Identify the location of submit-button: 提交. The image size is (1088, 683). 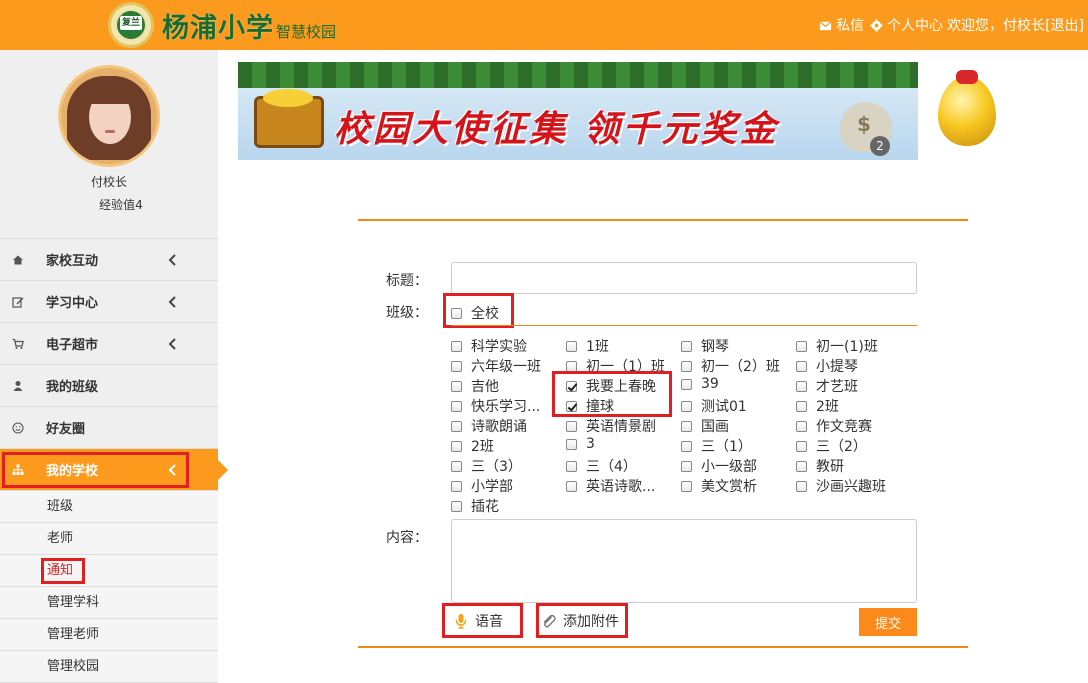
(888, 622).